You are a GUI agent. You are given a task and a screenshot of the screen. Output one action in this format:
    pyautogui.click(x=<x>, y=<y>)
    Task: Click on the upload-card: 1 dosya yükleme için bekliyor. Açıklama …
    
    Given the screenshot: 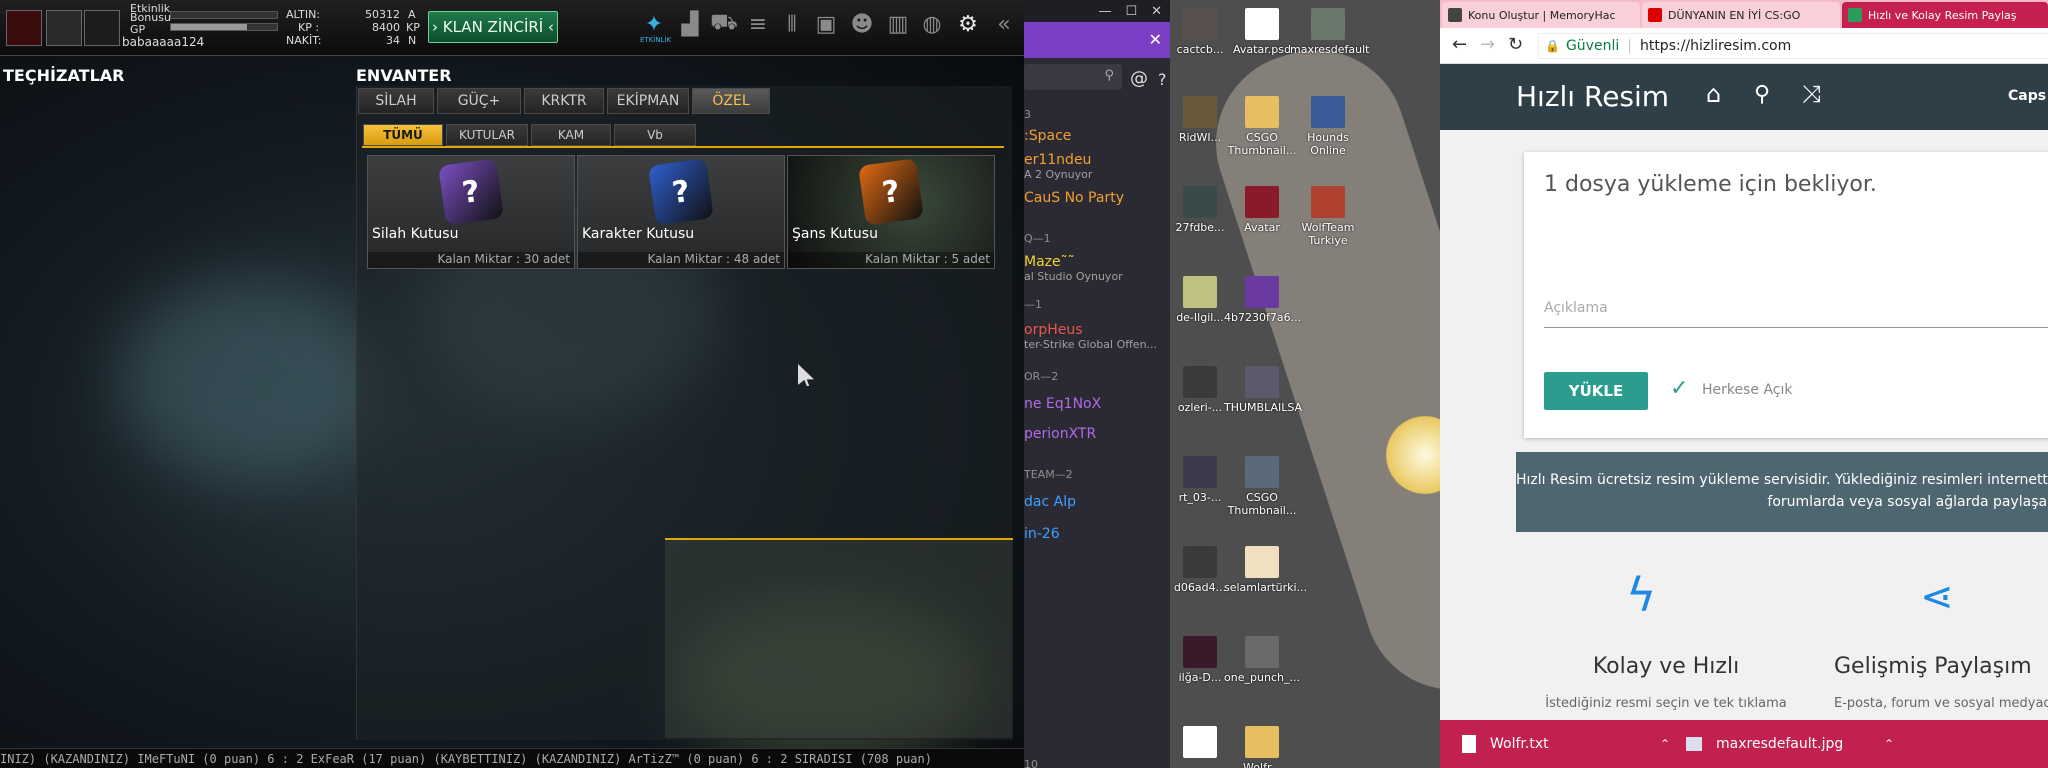 What is the action you would take?
    pyautogui.click(x=1786, y=295)
    